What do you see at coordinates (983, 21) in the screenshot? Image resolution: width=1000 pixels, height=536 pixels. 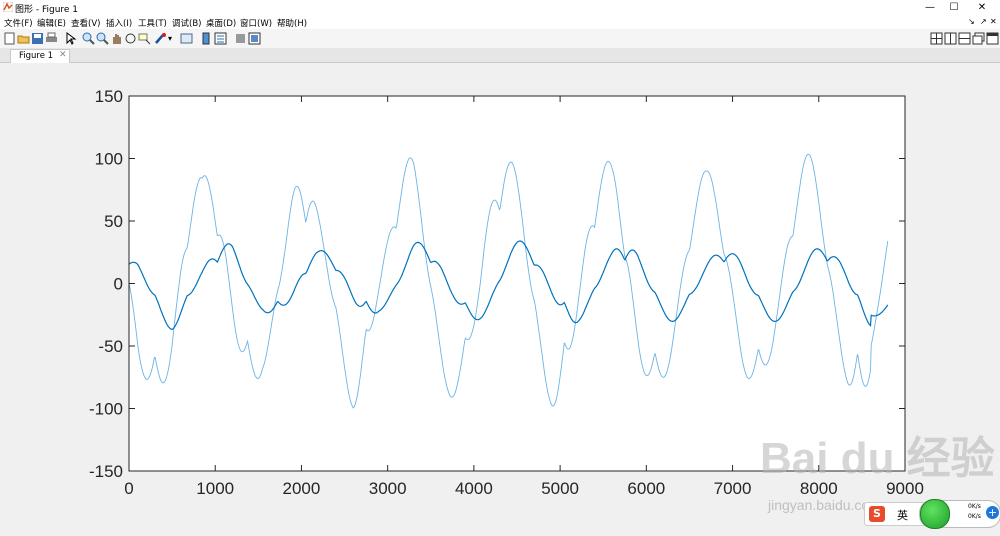 I see `dock-arrow-icon: ↗` at bounding box center [983, 21].